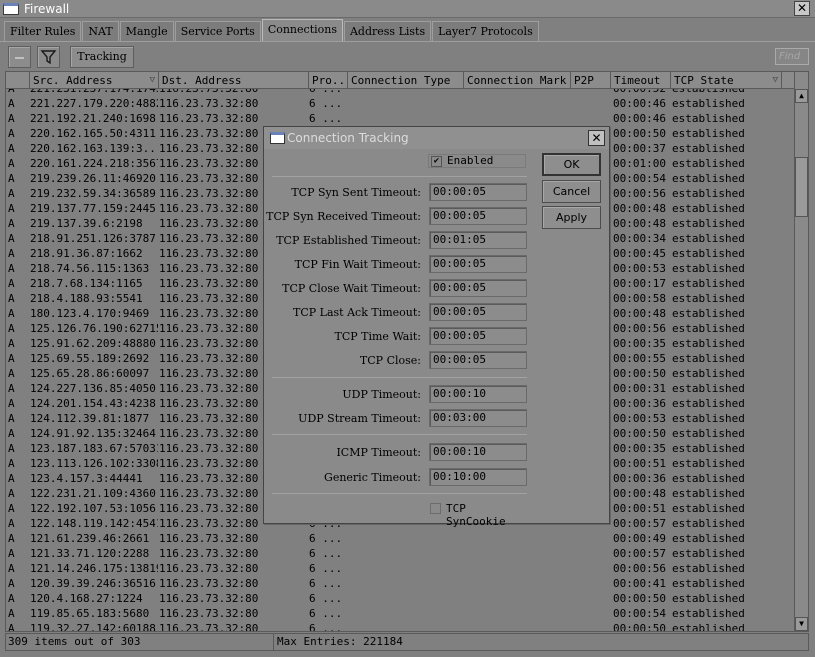 This screenshot has height=657, width=815. What do you see at coordinates (436, 138) in the screenshot?
I see `dialog-titlebar: Connection Tracking ✕` at bounding box center [436, 138].